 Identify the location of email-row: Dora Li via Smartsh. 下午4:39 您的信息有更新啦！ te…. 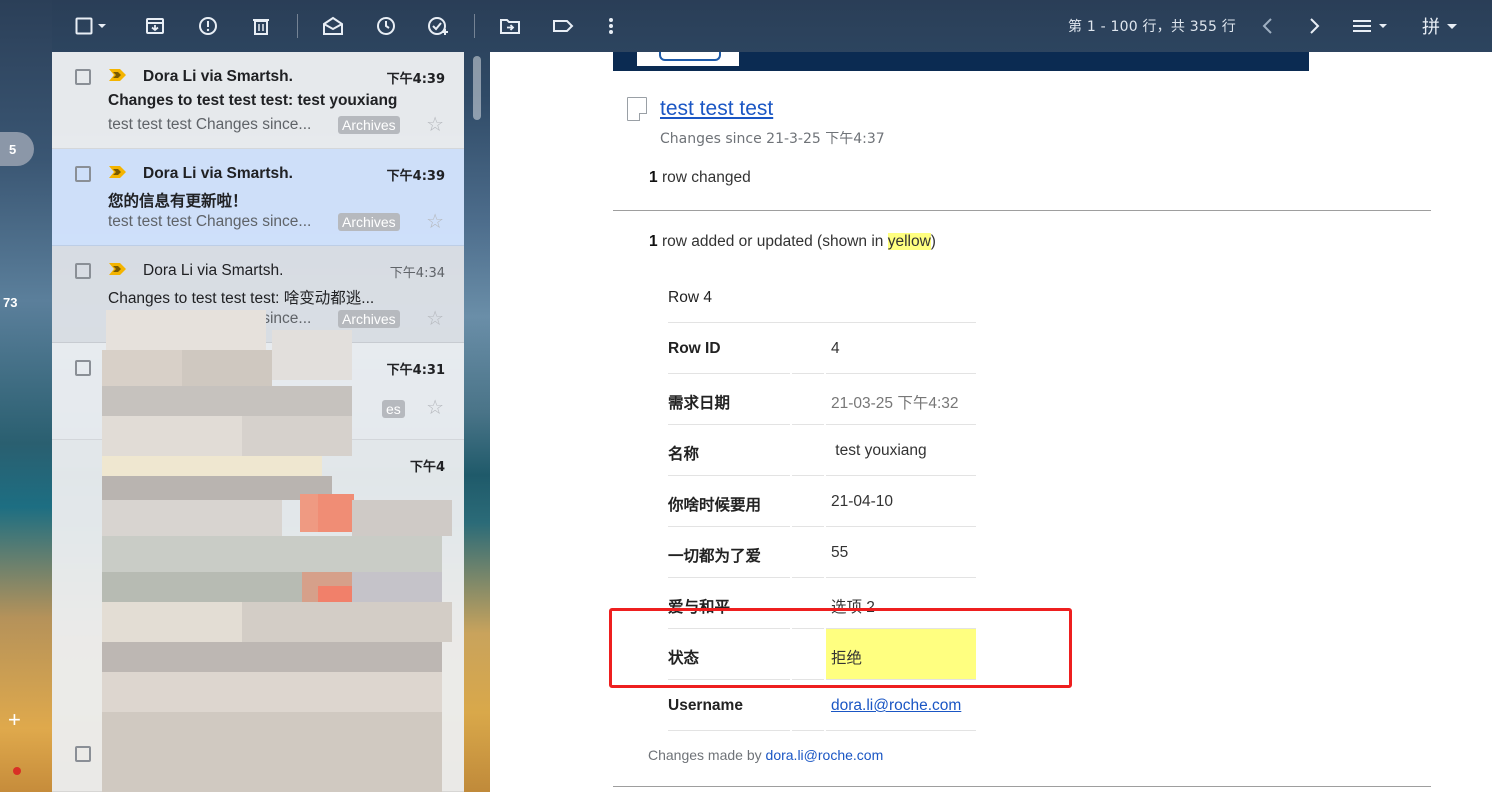
(258, 197).